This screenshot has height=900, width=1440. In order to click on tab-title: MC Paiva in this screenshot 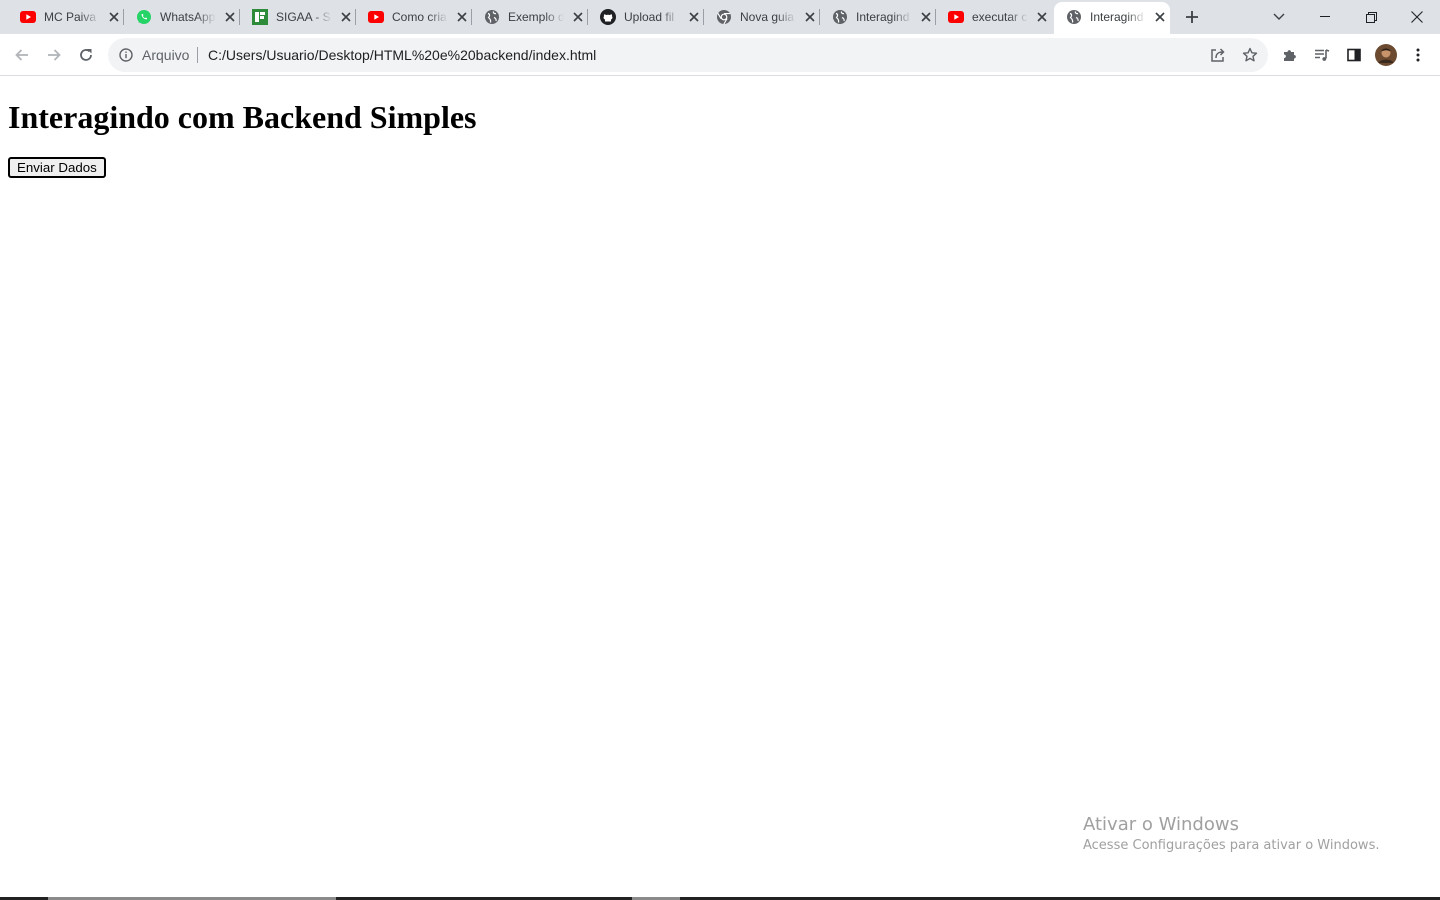, I will do `click(70, 17)`.